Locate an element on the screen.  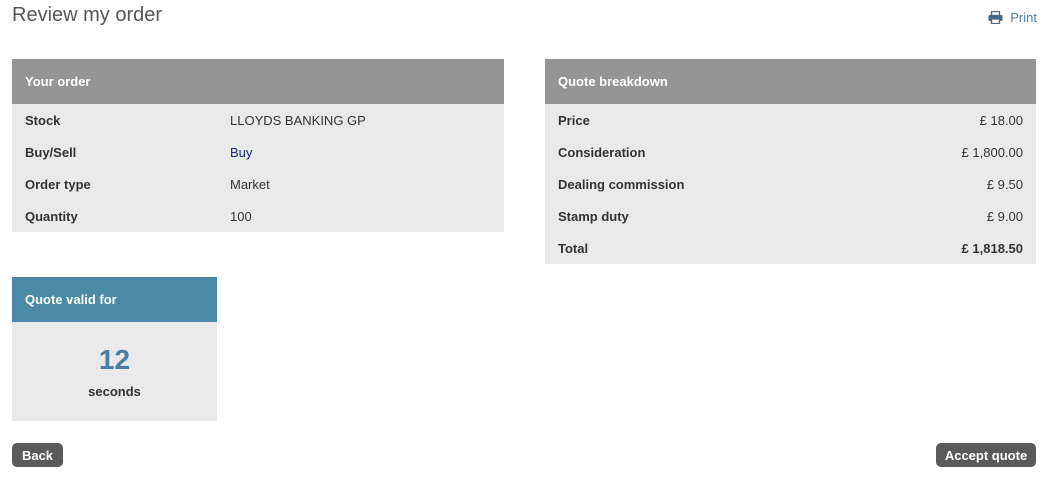
price-value: £ 18.00 is located at coordinates (1001, 120).